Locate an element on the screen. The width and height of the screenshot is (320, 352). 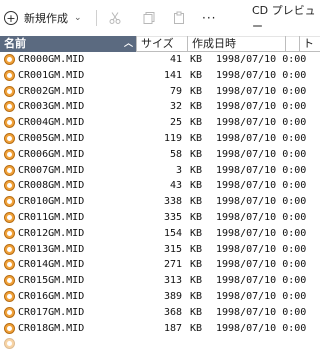
column-header: 名前 ︿ サイズ 作成日時 ト is located at coordinates (160, 44).